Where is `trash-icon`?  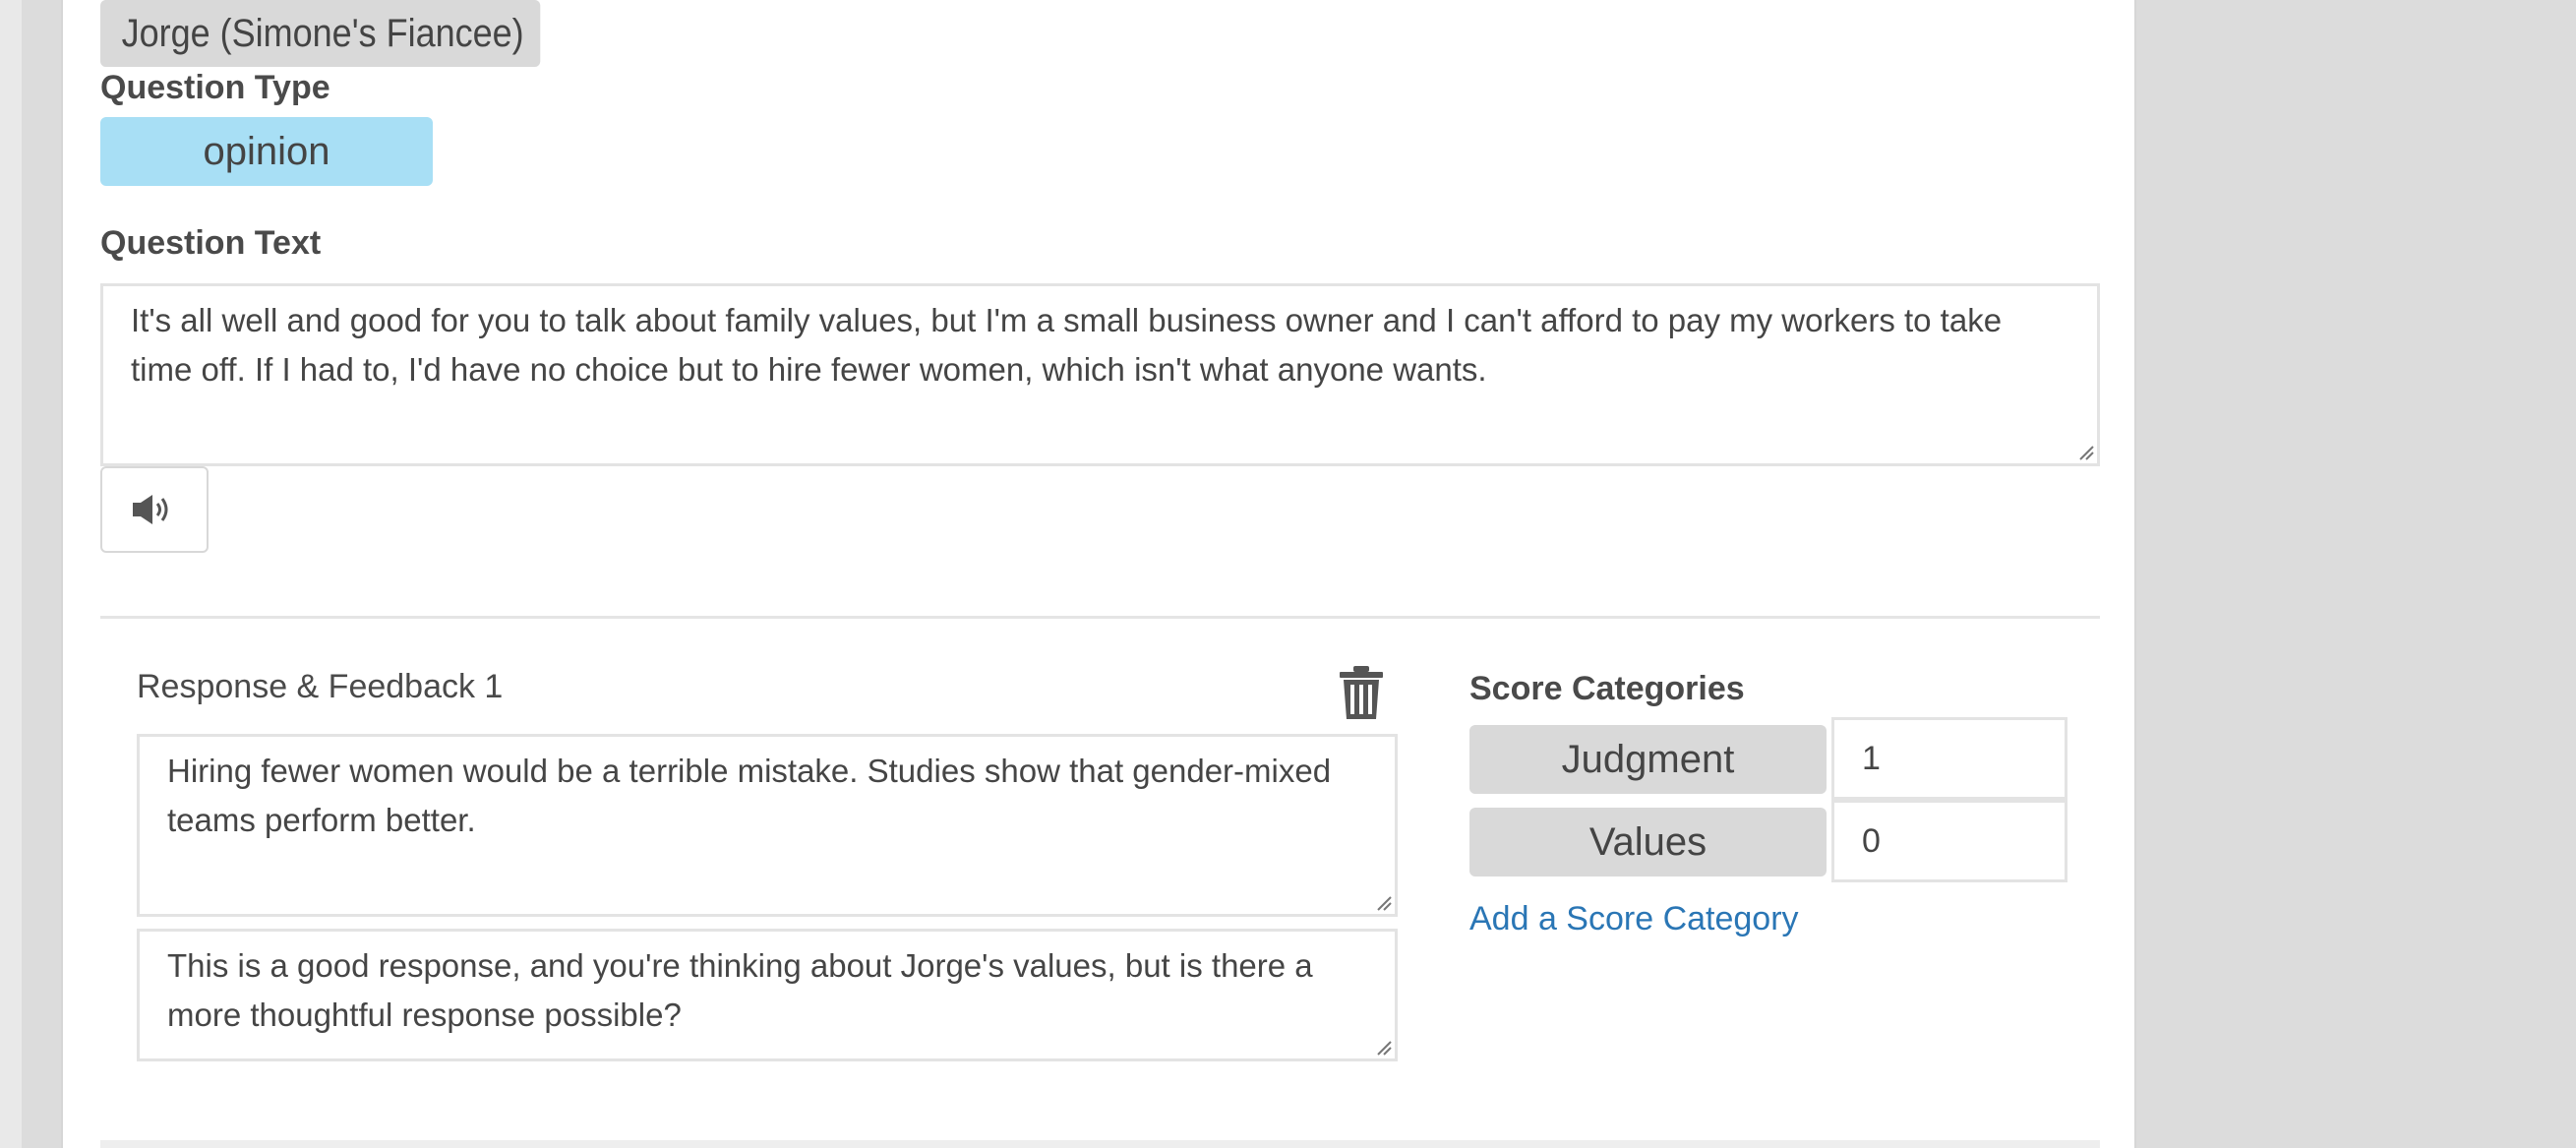 trash-icon is located at coordinates (1362, 692).